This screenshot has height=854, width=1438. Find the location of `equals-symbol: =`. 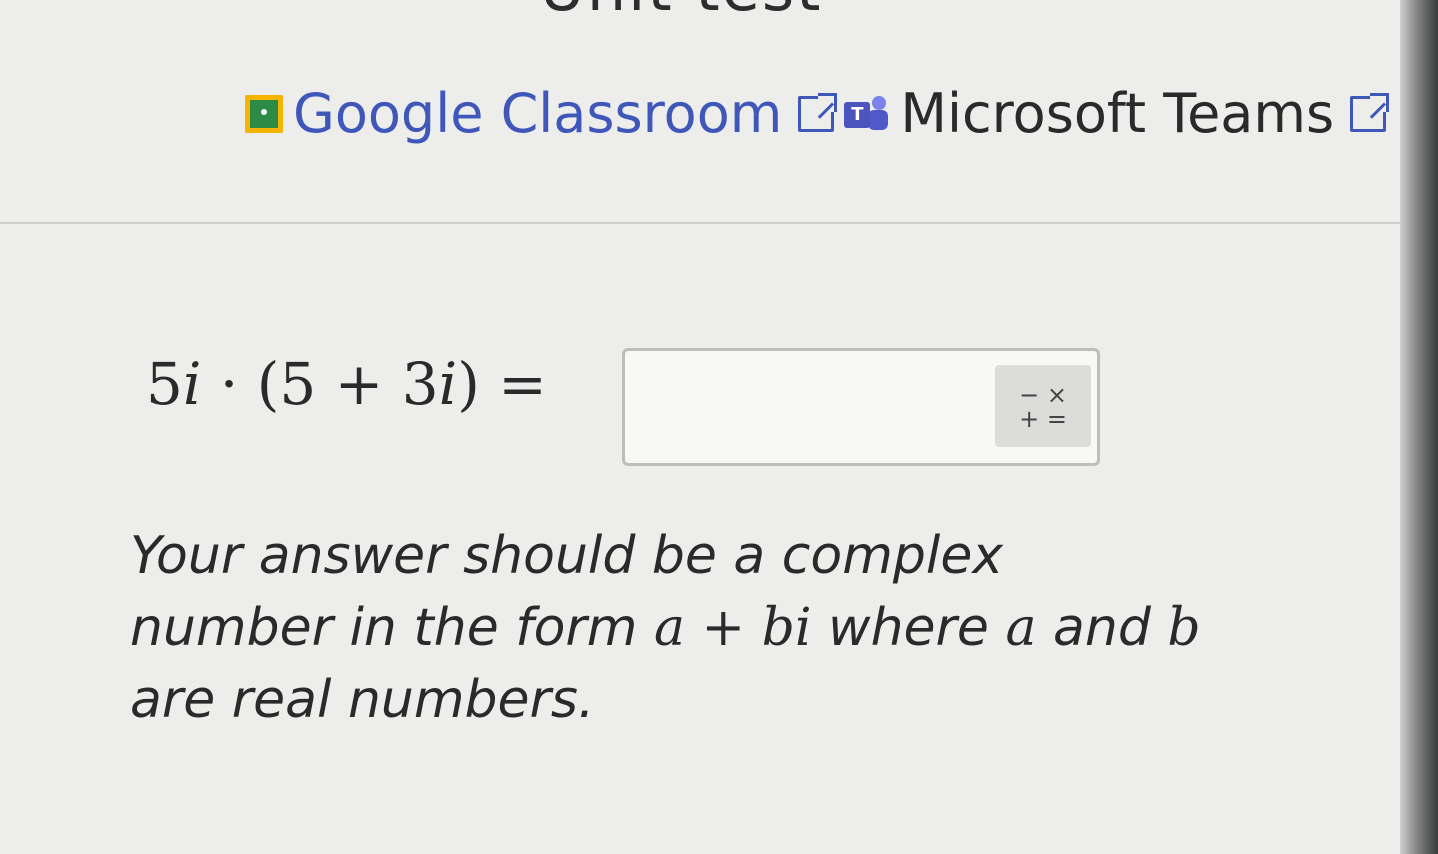

equals-symbol: = is located at coordinates (1056, 419).